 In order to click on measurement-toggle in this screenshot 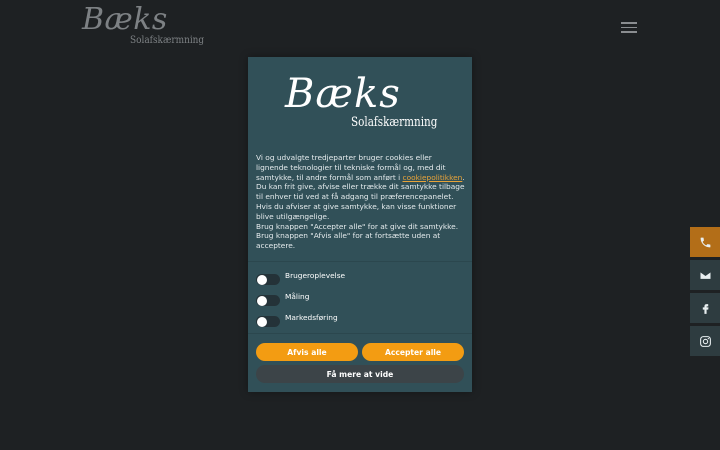, I will do `click(268, 300)`.